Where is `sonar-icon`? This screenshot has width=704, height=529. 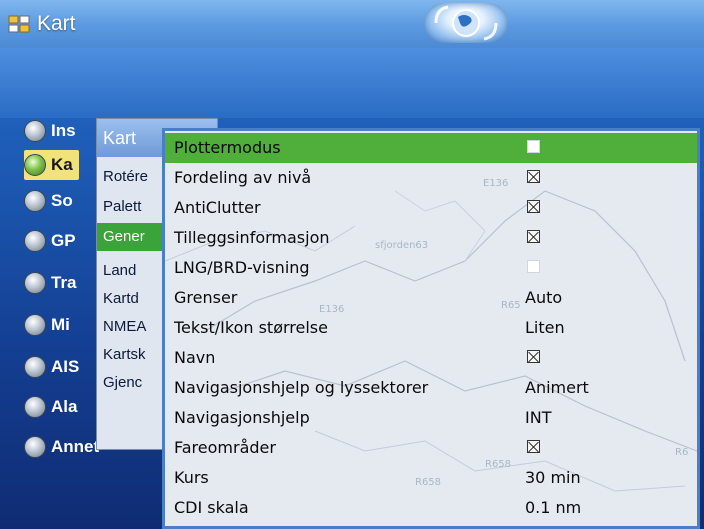 sonar-icon is located at coordinates (35, 201).